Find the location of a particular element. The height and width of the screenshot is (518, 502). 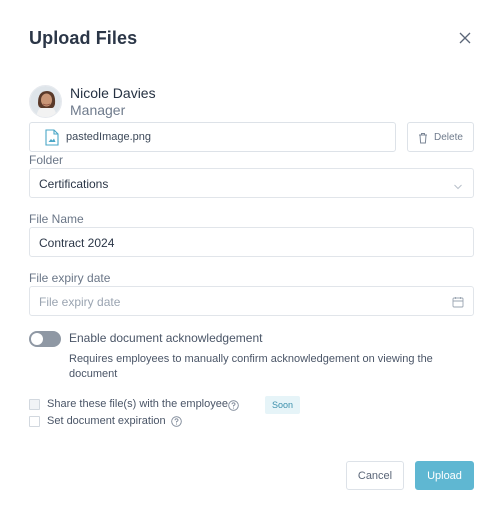

trash-icon is located at coordinates (423, 137).